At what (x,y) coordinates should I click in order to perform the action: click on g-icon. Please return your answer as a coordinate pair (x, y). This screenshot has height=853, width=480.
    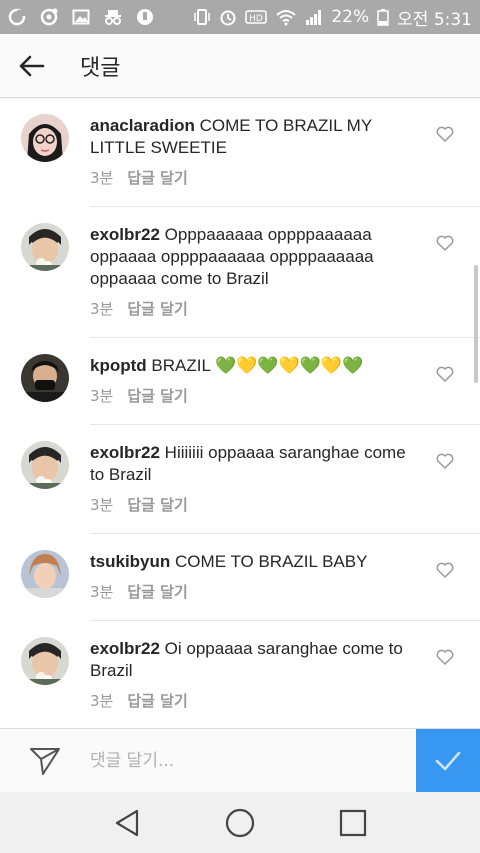
    Looking at the image, I should click on (17, 17).